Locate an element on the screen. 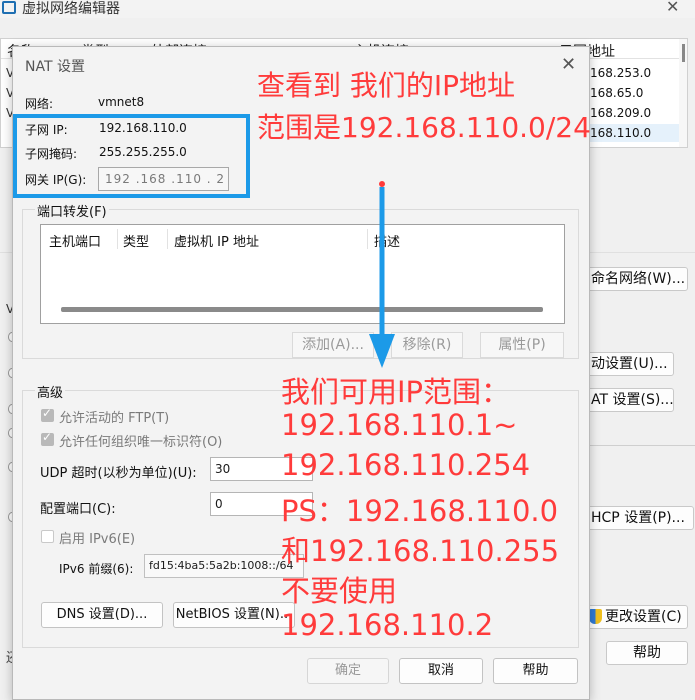 The width and height of the screenshot is (695, 700). annotation-text: 不要使用 is located at coordinates (339, 591).